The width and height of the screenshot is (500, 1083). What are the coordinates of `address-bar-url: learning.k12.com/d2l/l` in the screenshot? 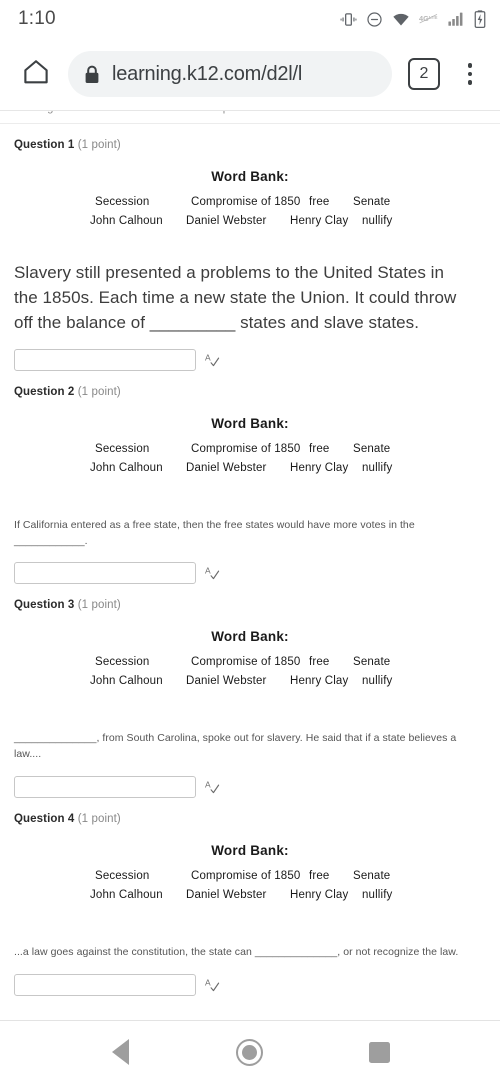 It's located at (207, 73).